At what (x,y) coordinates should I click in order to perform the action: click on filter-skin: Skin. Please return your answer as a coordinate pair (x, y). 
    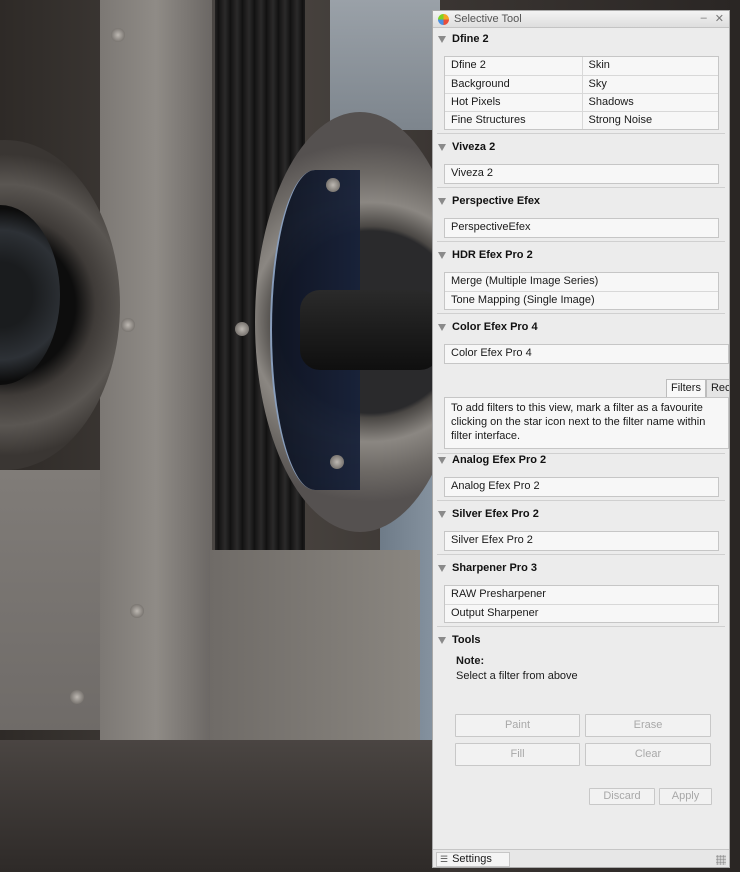
    Looking at the image, I should click on (650, 66).